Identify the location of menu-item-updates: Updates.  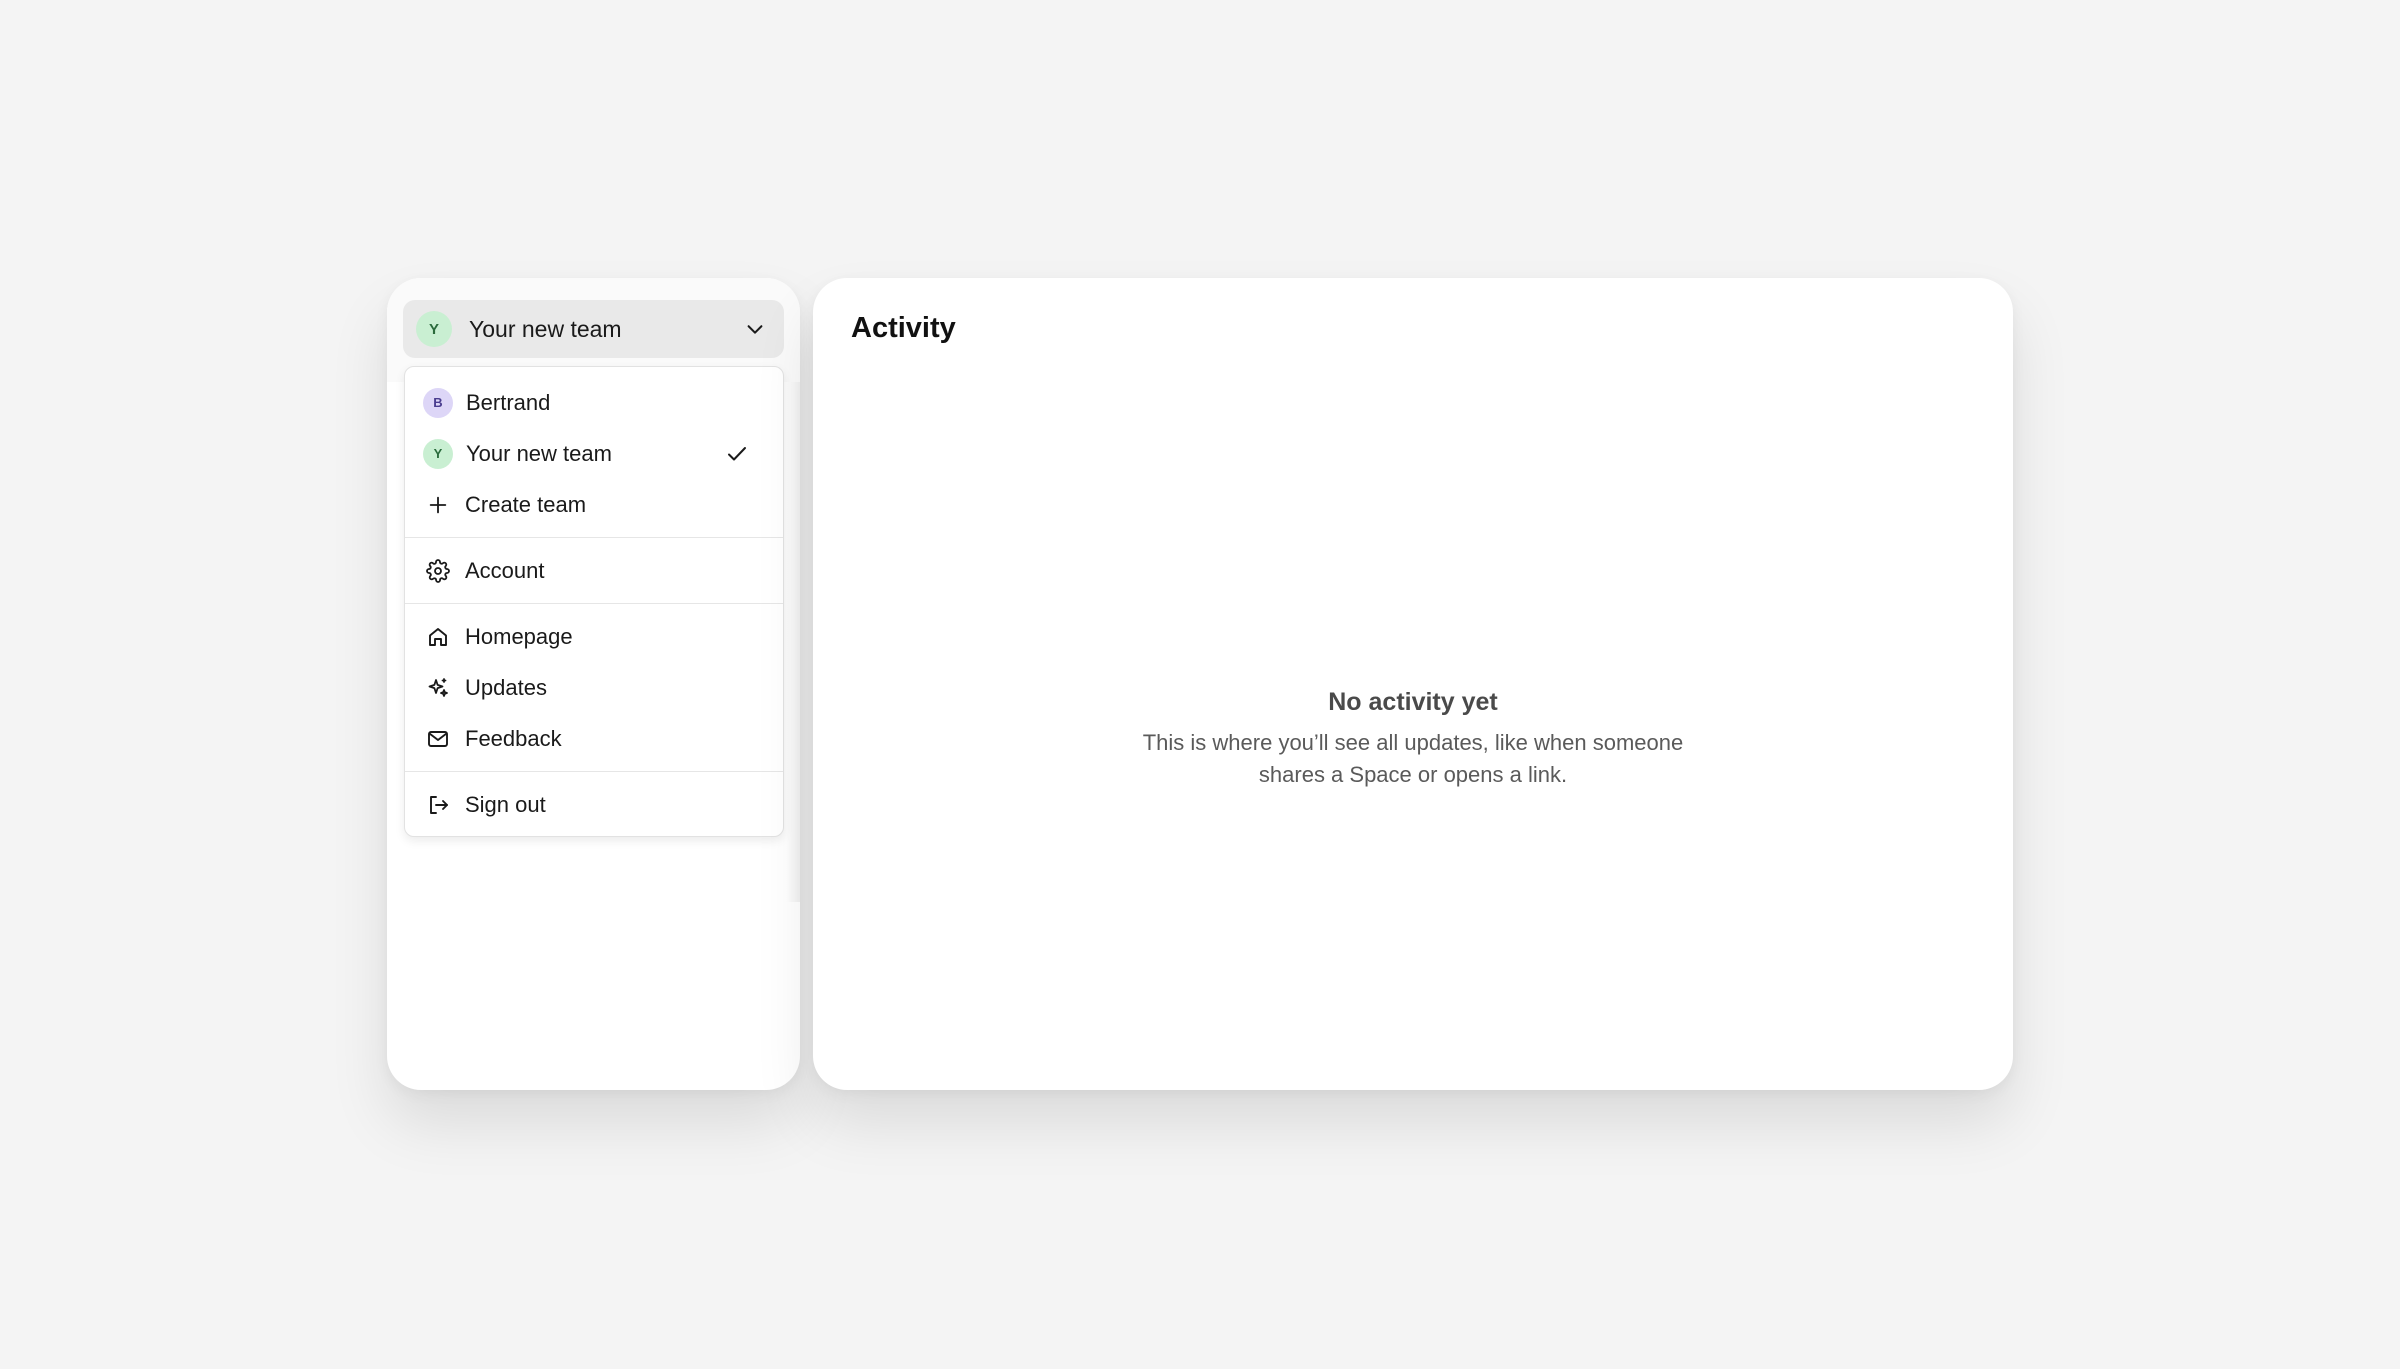
(594, 687).